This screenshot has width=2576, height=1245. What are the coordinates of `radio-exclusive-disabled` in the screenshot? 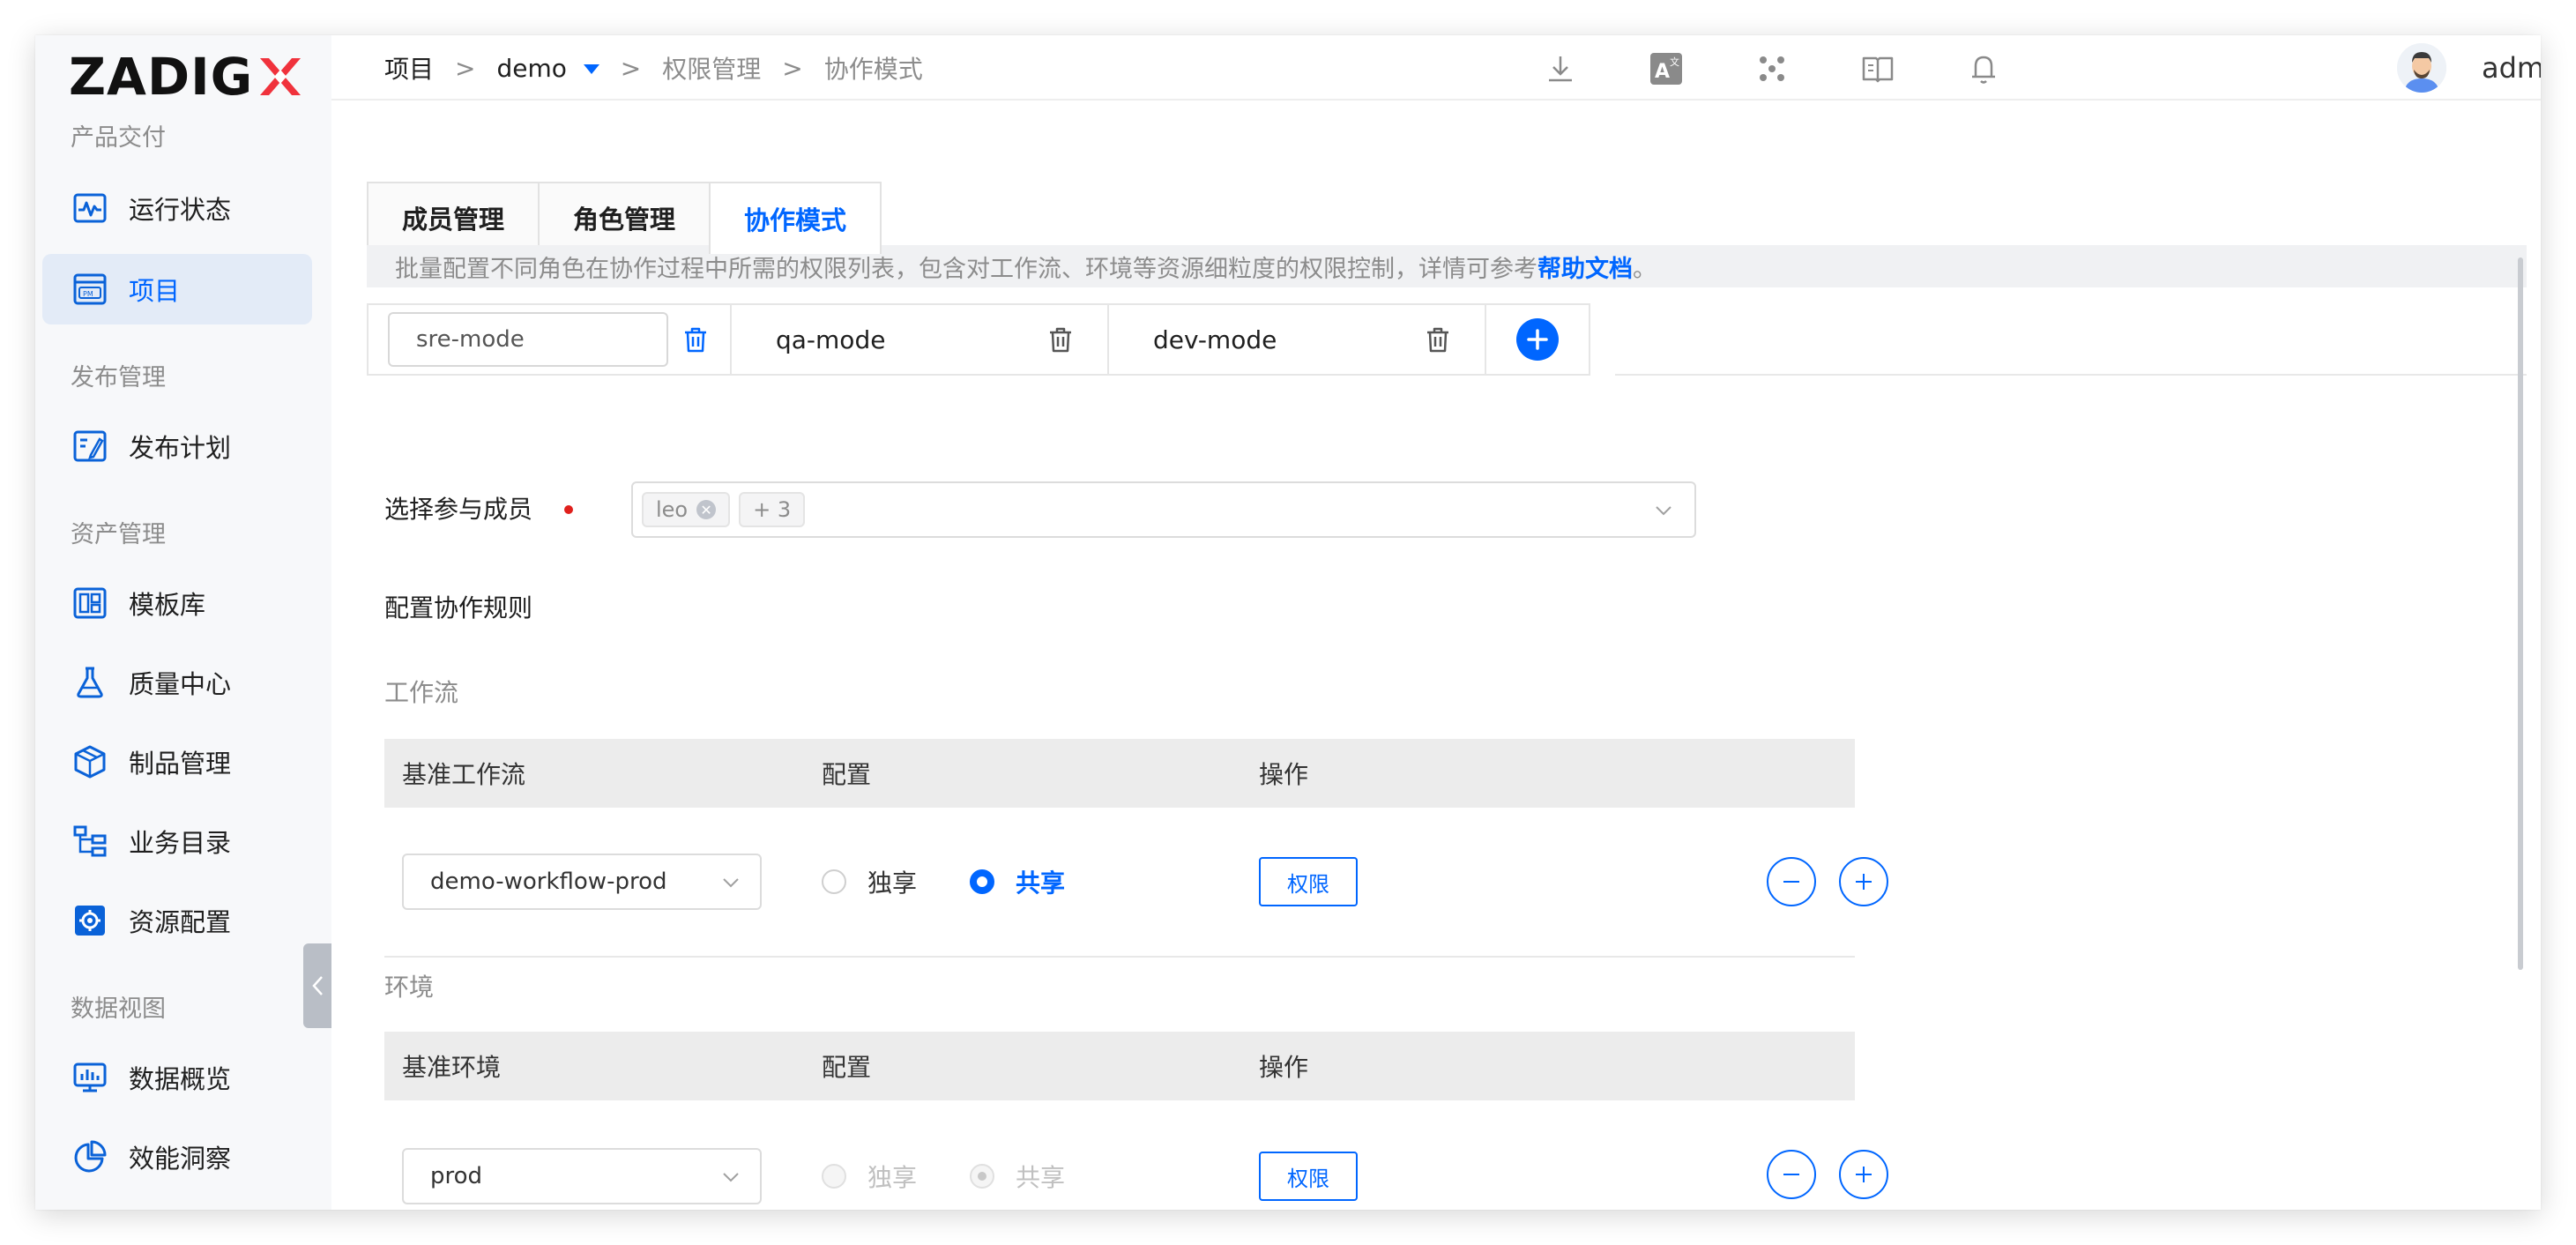 It's located at (834, 1176).